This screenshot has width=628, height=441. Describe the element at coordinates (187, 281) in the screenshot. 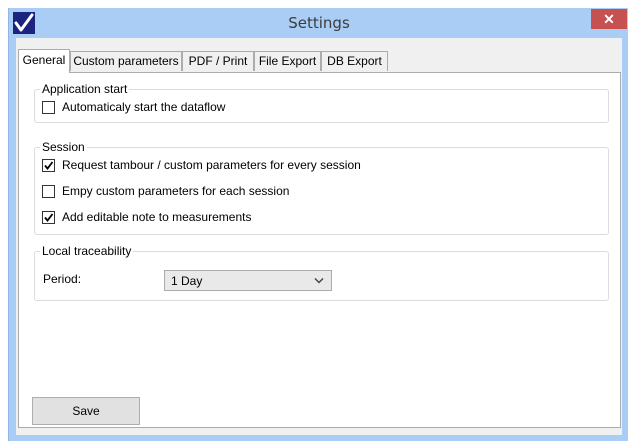

I see `period-selected-value: 1 Day` at that location.